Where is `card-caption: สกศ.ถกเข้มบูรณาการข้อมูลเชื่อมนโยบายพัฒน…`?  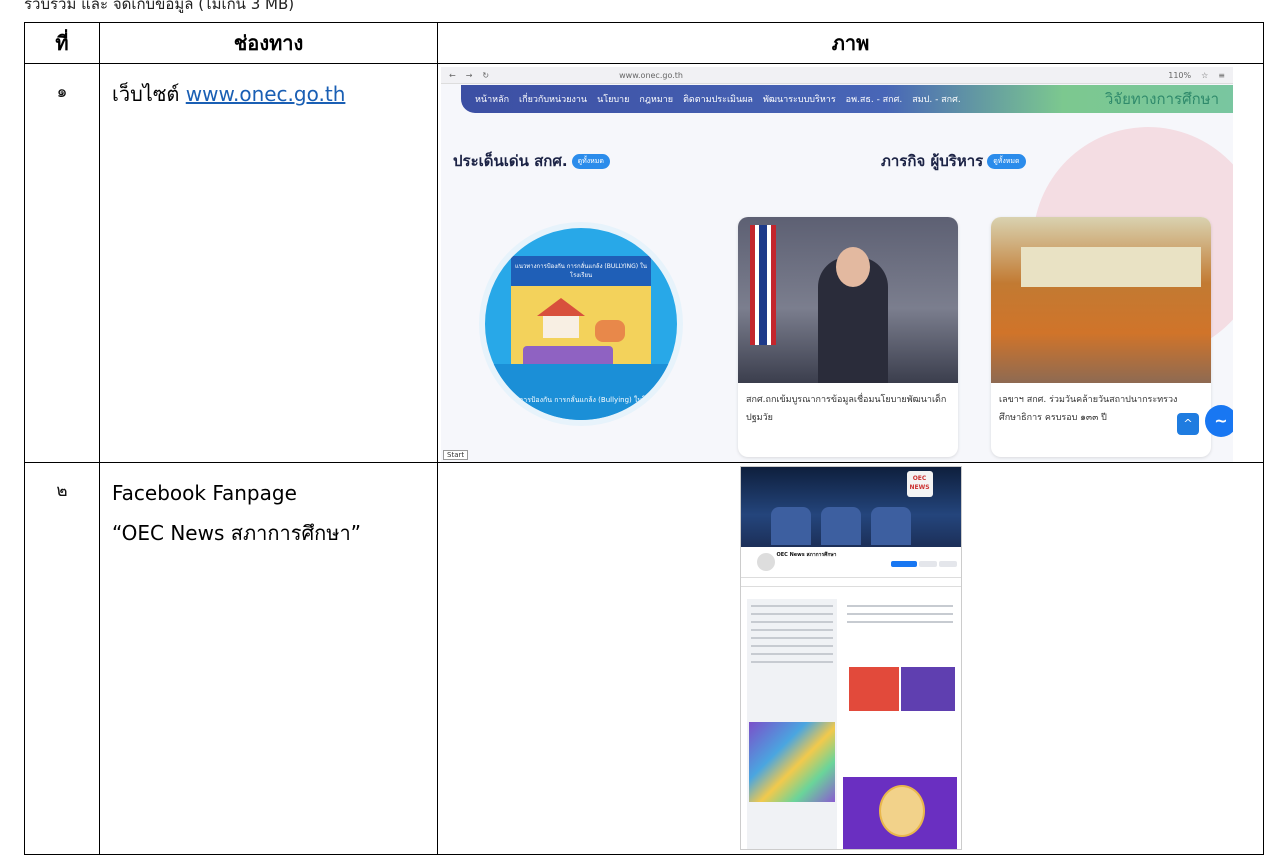 card-caption: สกศ.ถกเข้มบูรณาการข้อมูลเชื่อมนโยบายพัฒน… is located at coordinates (846, 409).